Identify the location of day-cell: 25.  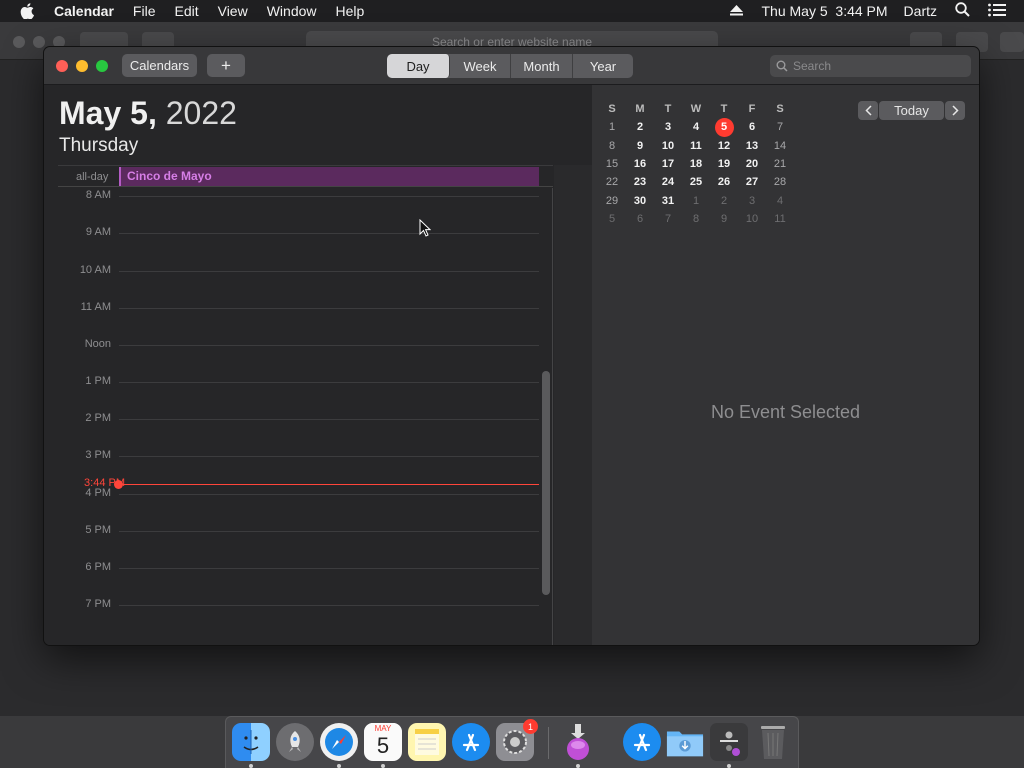
(696, 182).